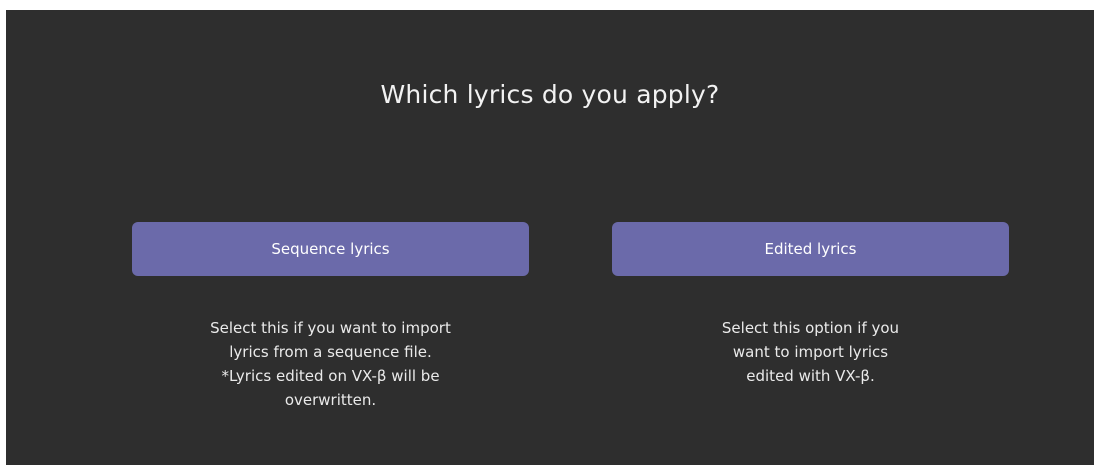  Describe the element at coordinates (810, 249) in the screenshot. I see `edited-lyrics-button: Edited lyrics` at that location.